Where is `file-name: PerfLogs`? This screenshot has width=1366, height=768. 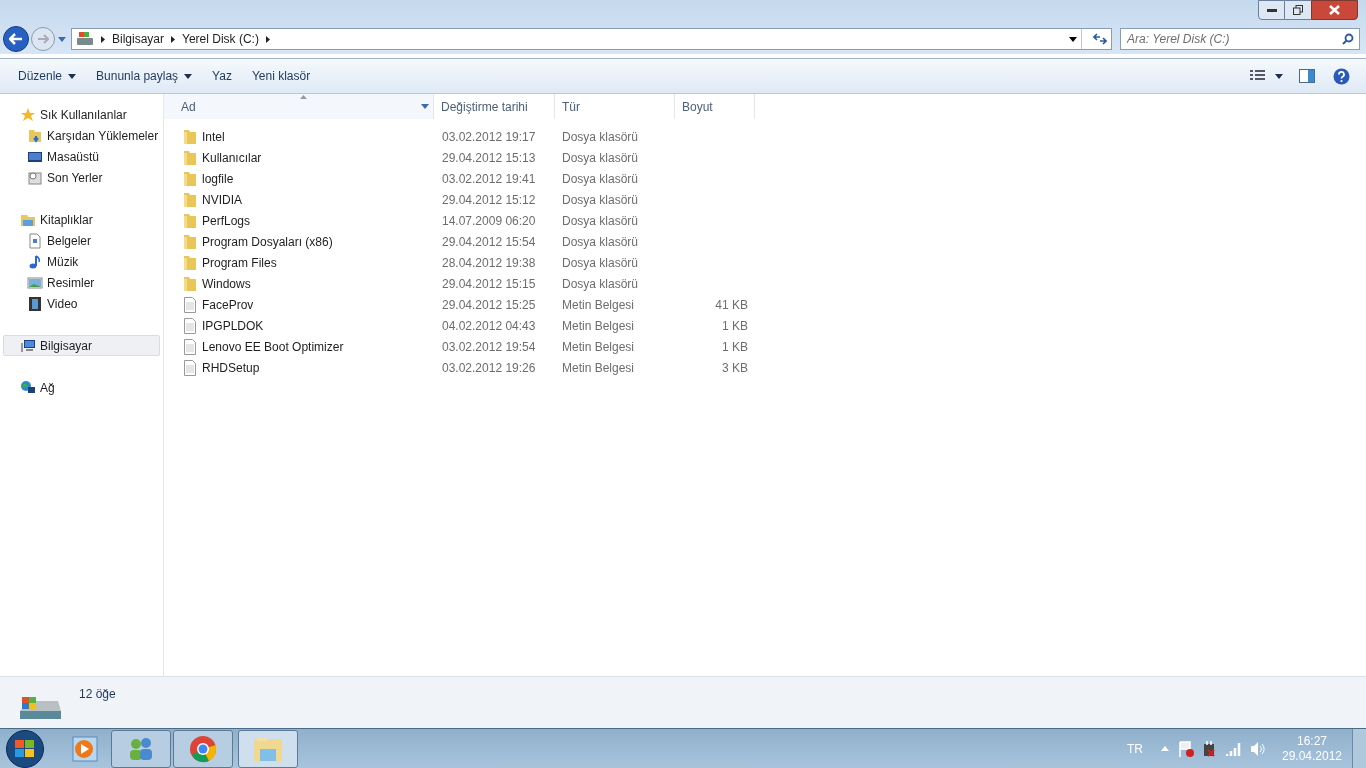 file-name: PerfLogs is located at coordinates (226, 221).